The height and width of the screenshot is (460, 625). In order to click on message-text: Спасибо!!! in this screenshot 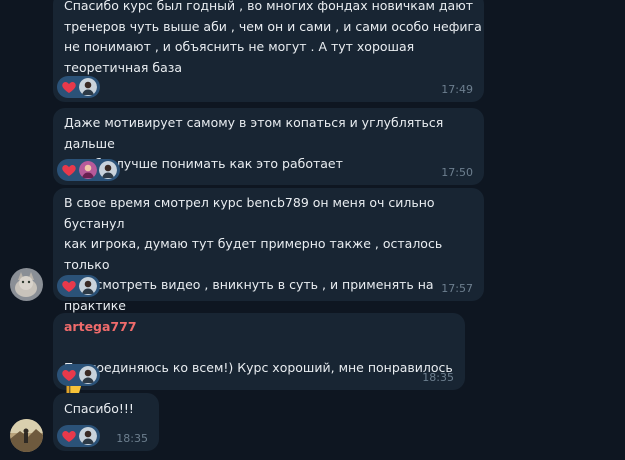, I will do `click(99, 408)`.